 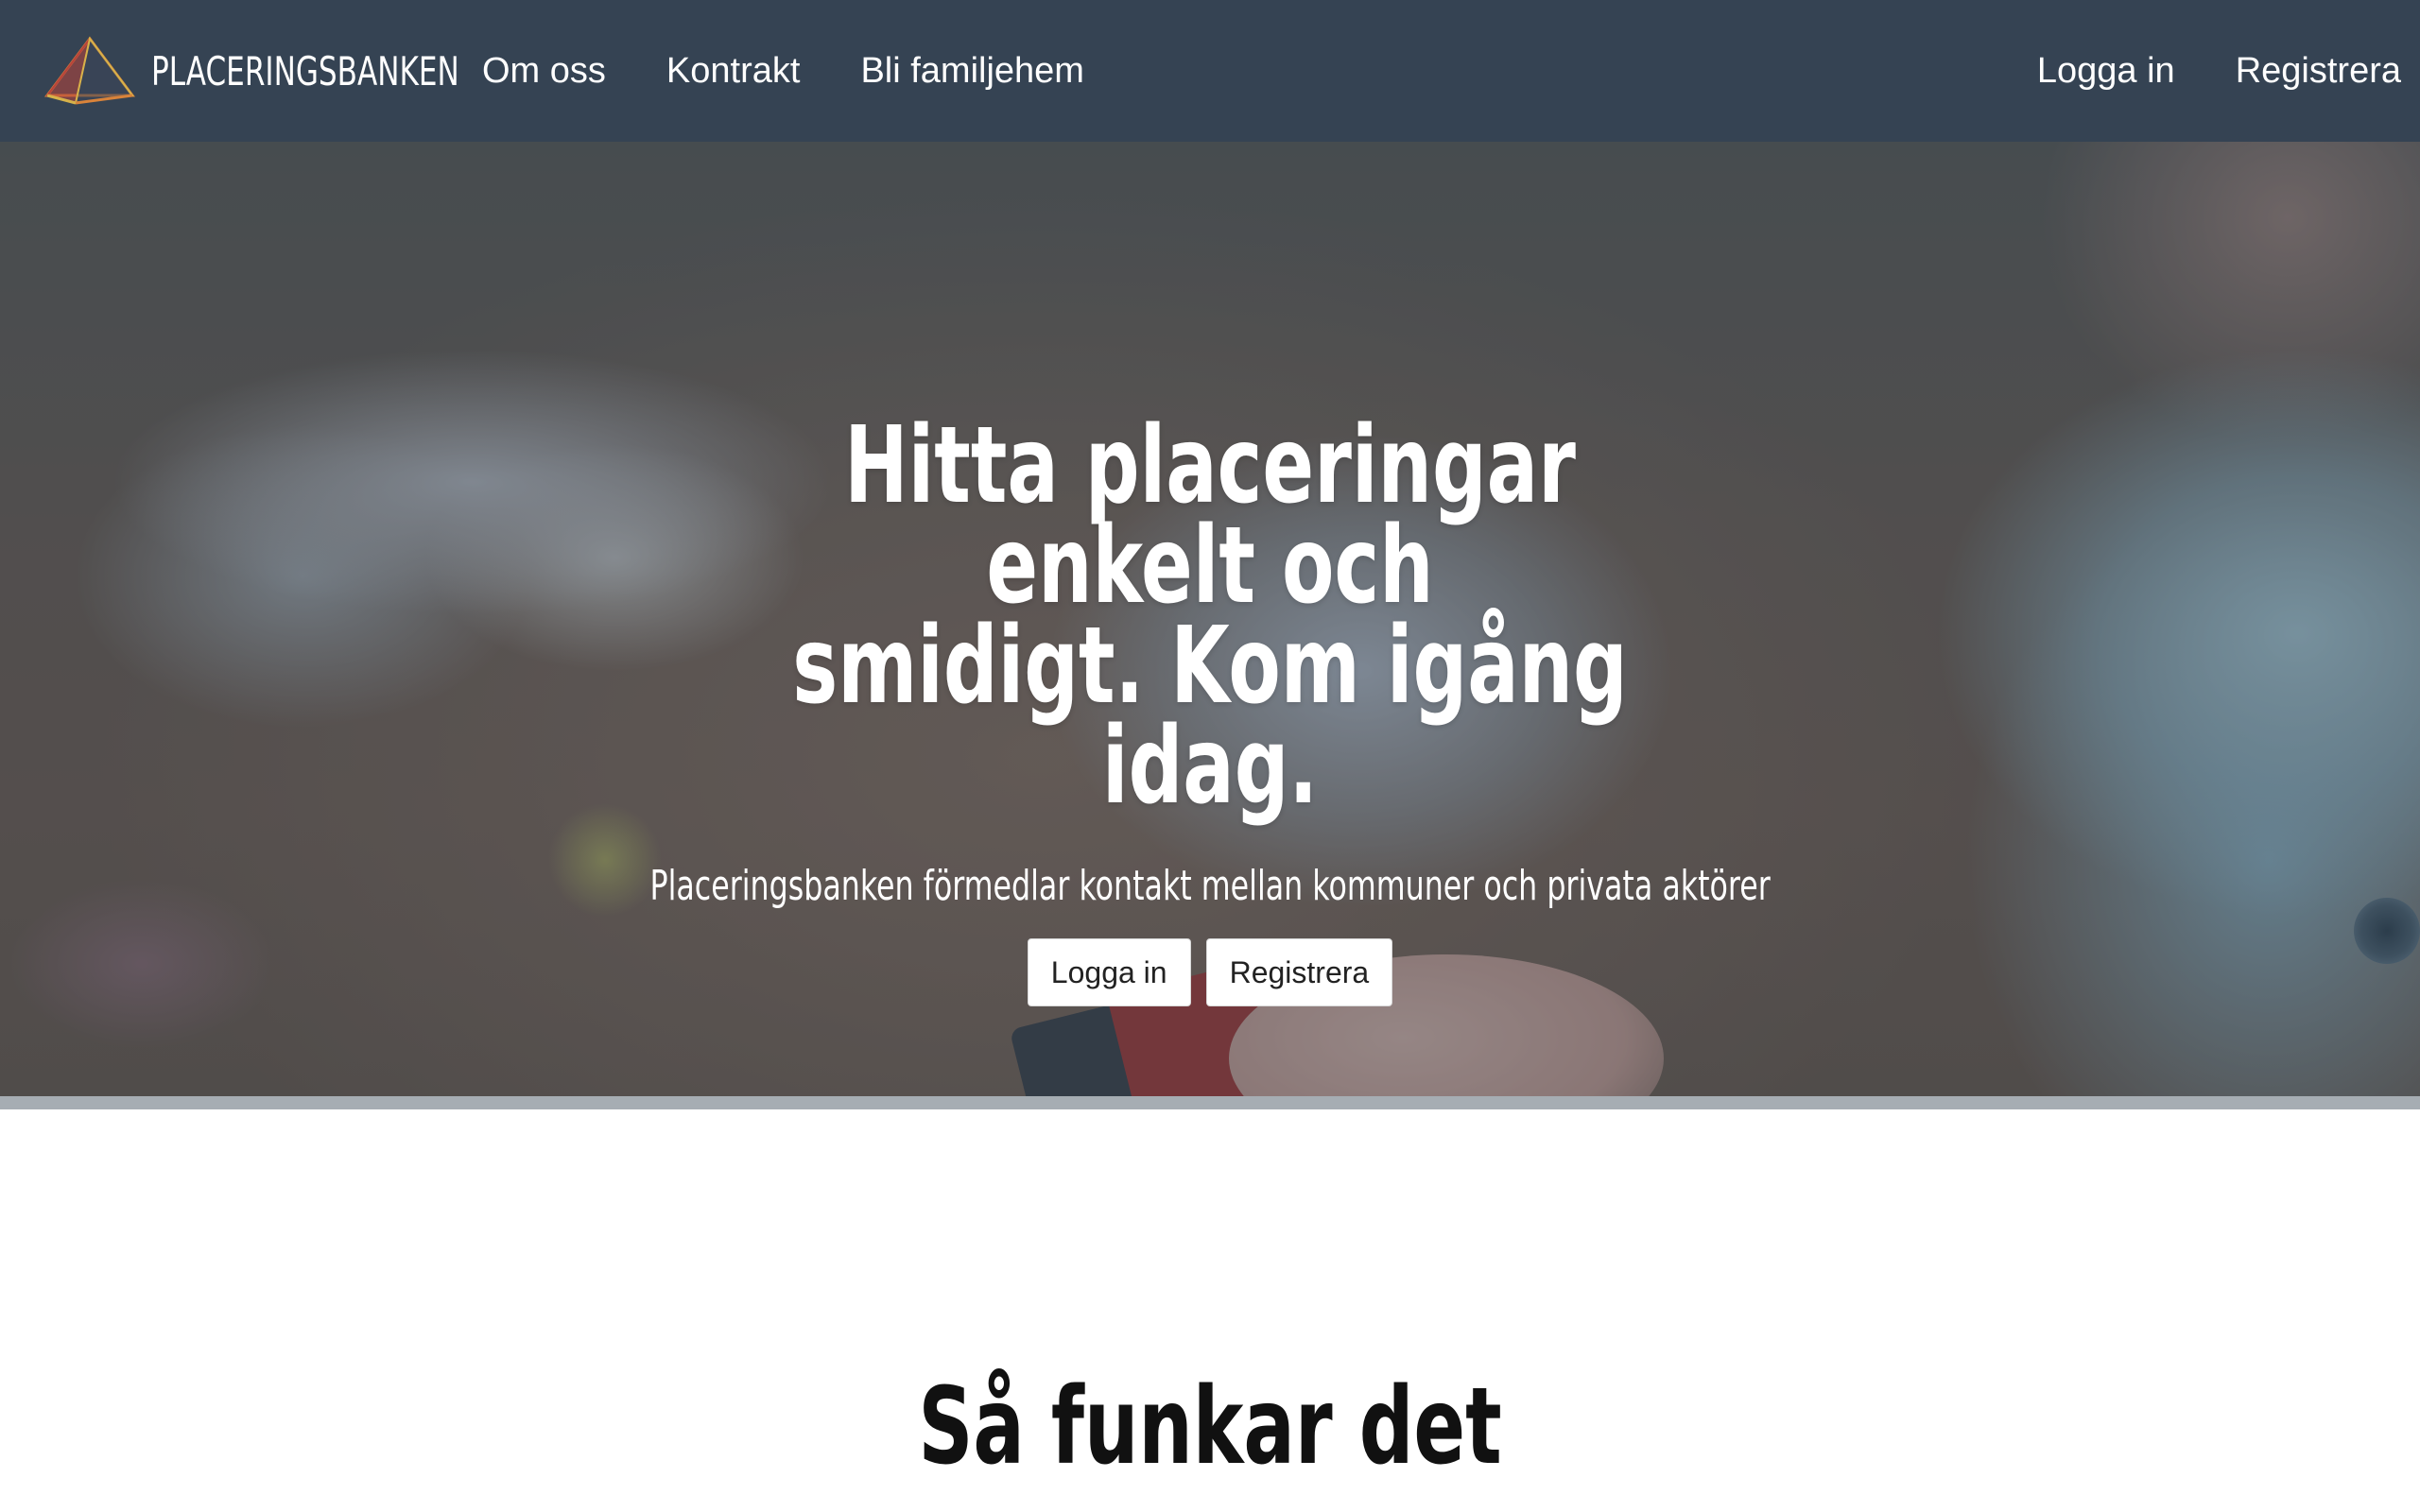 I want to click on nav-link-om-oss: Om oss, so click(x=544, y=71).